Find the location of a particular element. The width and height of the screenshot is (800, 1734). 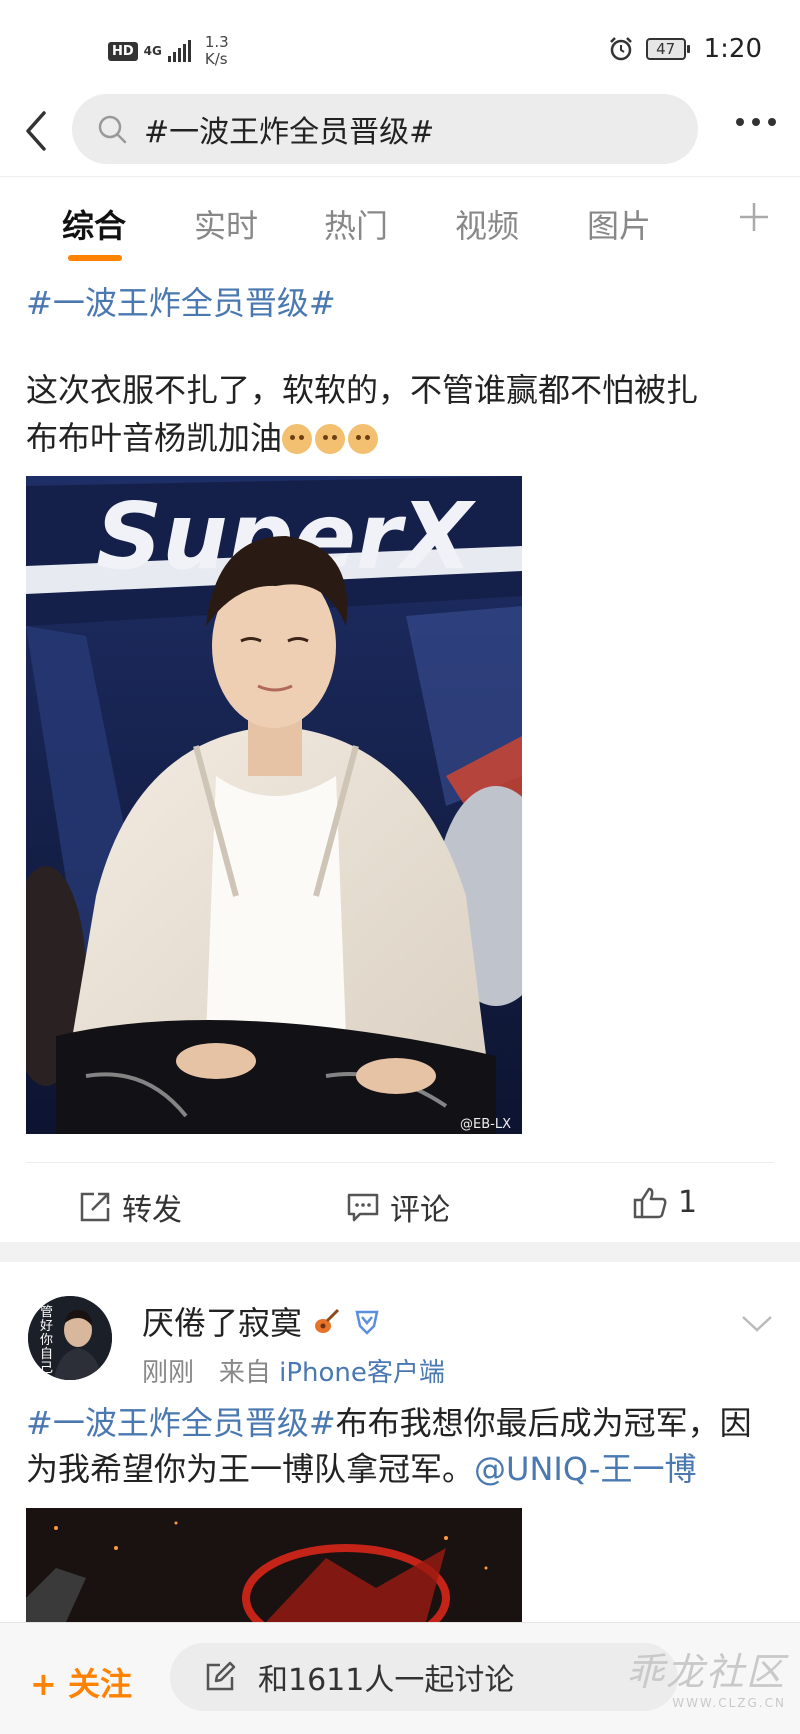

comment-icon is located at coordinates (363, 1207).